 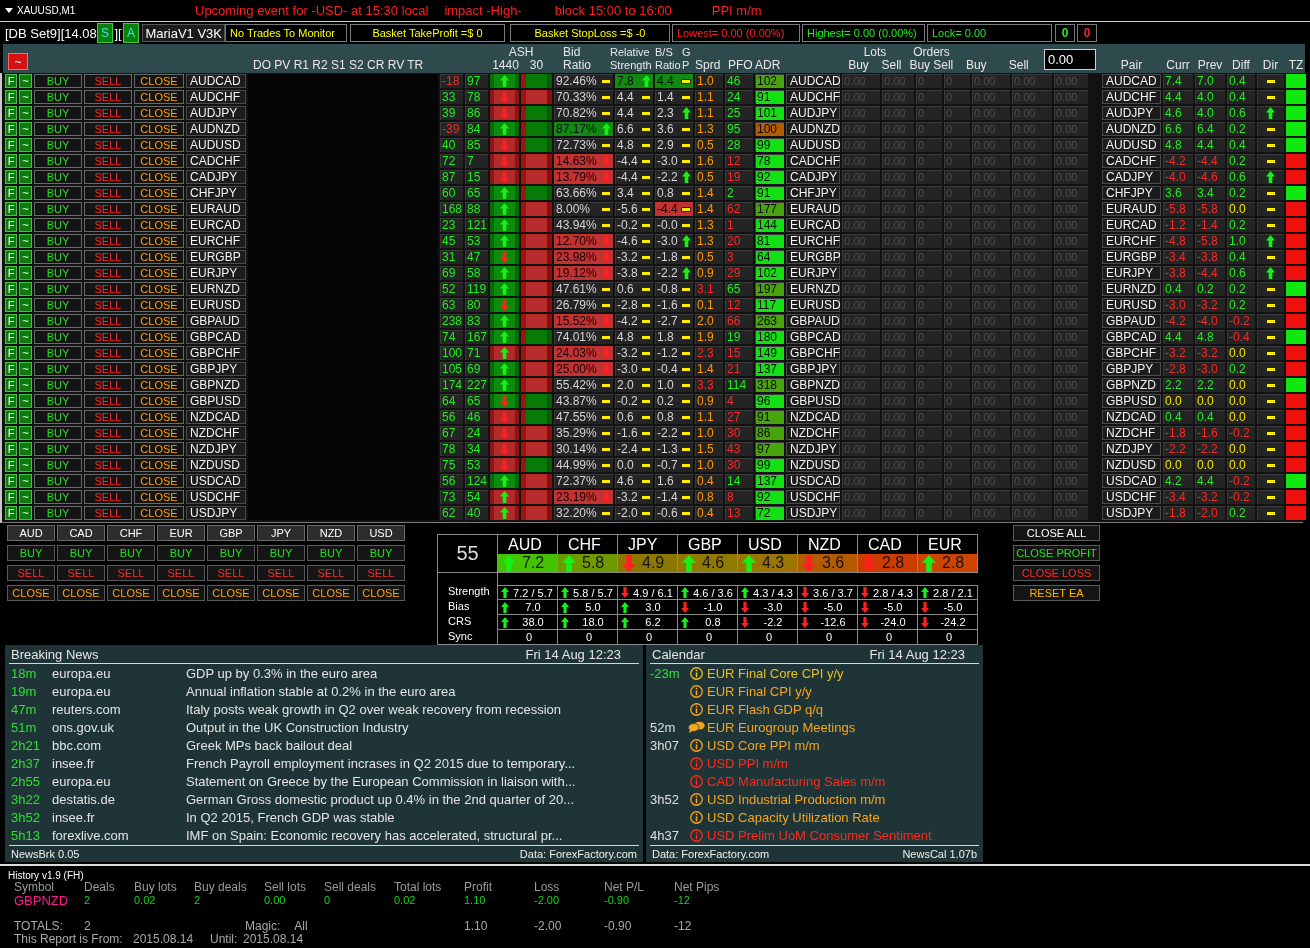 I want to click on action-button: RESET EA, so click(x=1056, y=593).